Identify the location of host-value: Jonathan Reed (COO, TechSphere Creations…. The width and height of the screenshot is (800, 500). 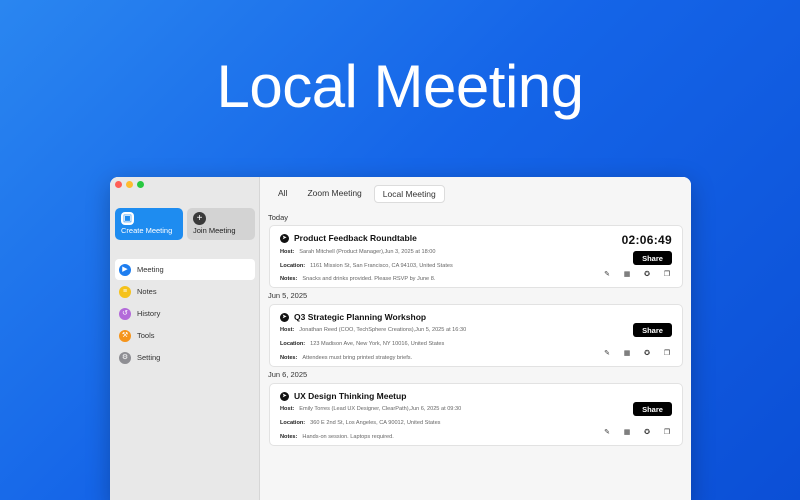
(383, 330).